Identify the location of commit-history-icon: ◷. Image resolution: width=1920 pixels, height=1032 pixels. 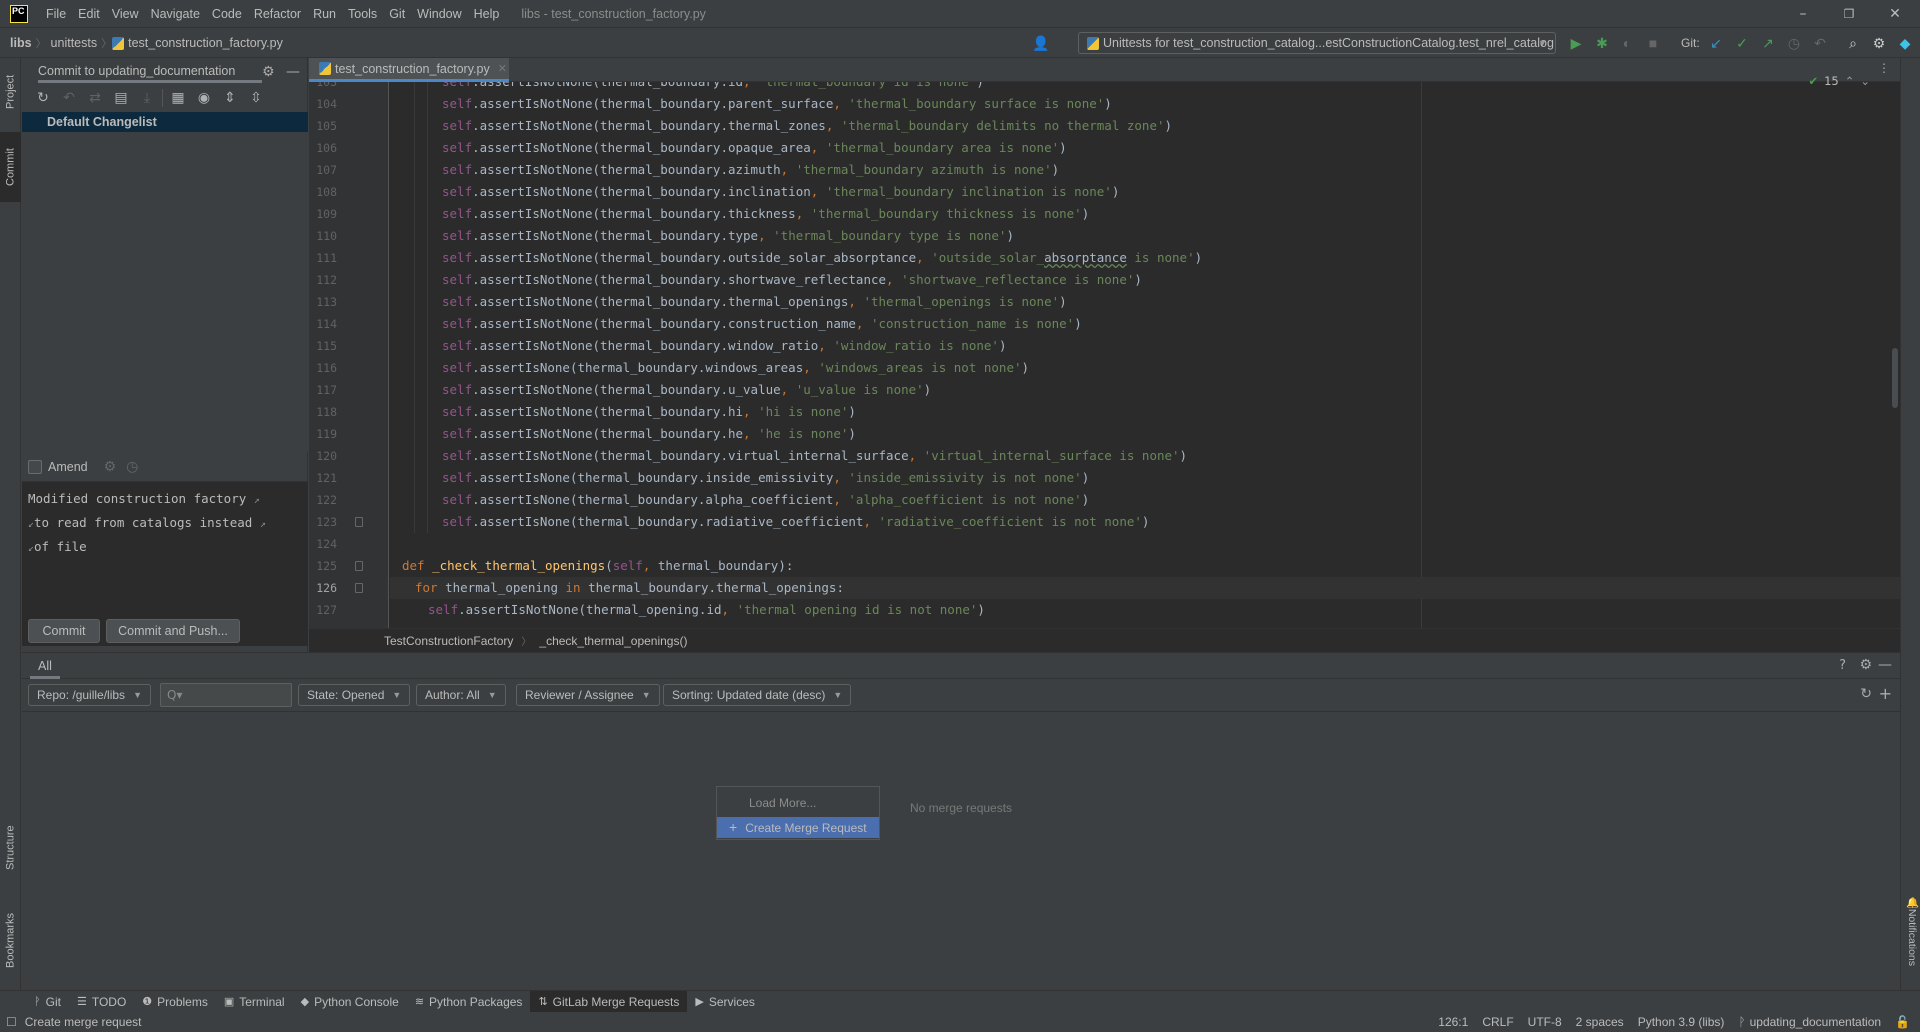
(132, 467).